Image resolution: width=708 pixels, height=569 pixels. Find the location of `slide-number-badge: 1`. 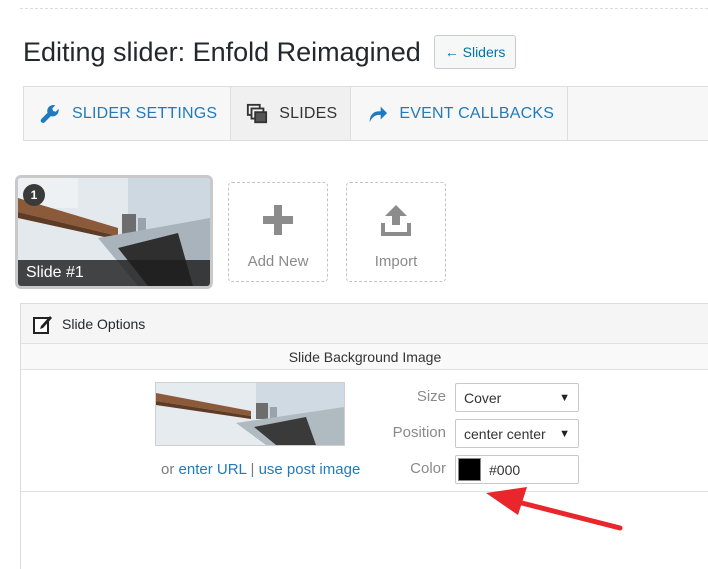

slide-number-badge: 1 is located at coordinates (34, 195).